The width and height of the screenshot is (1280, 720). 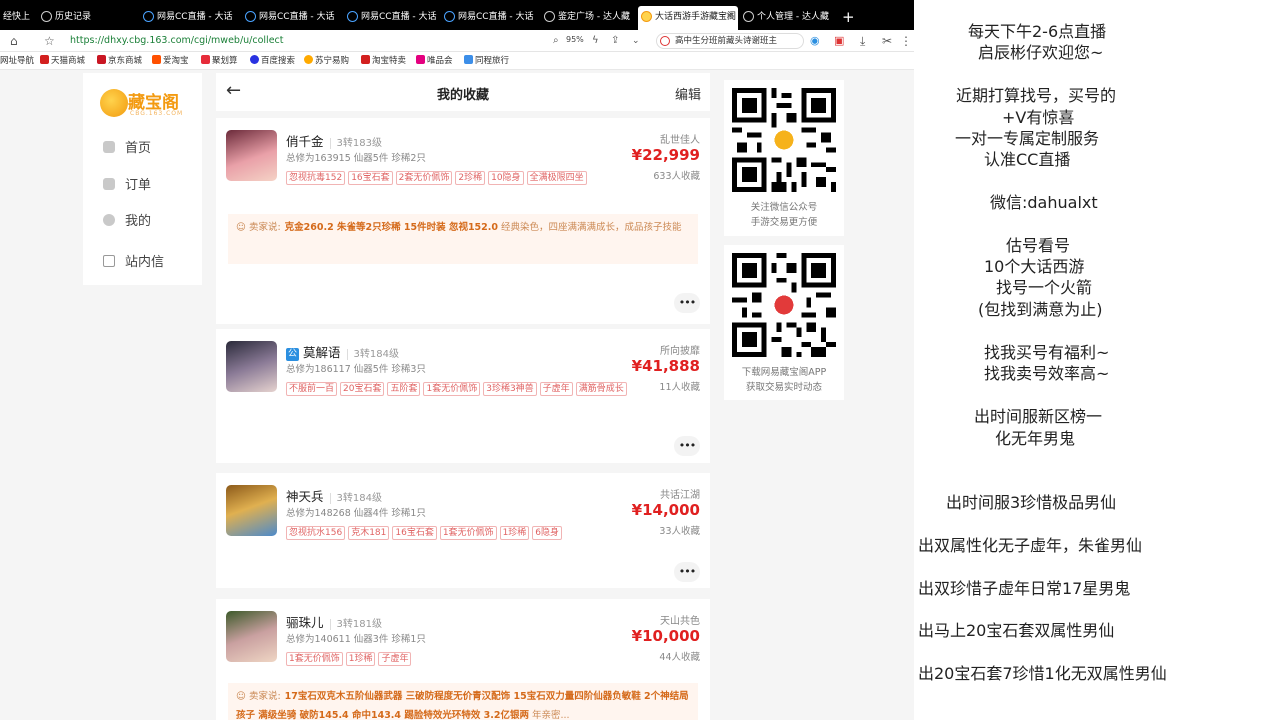 I want to click on tools-icon: ✂, so click(x=887, y=41).